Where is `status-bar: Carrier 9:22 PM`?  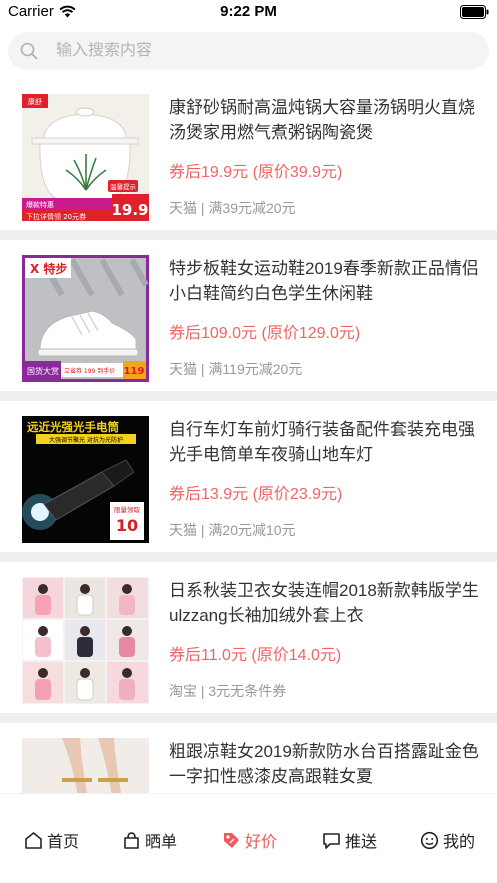 status-bar: Carrier 9:22 PM is located at coordinates (248, 13).